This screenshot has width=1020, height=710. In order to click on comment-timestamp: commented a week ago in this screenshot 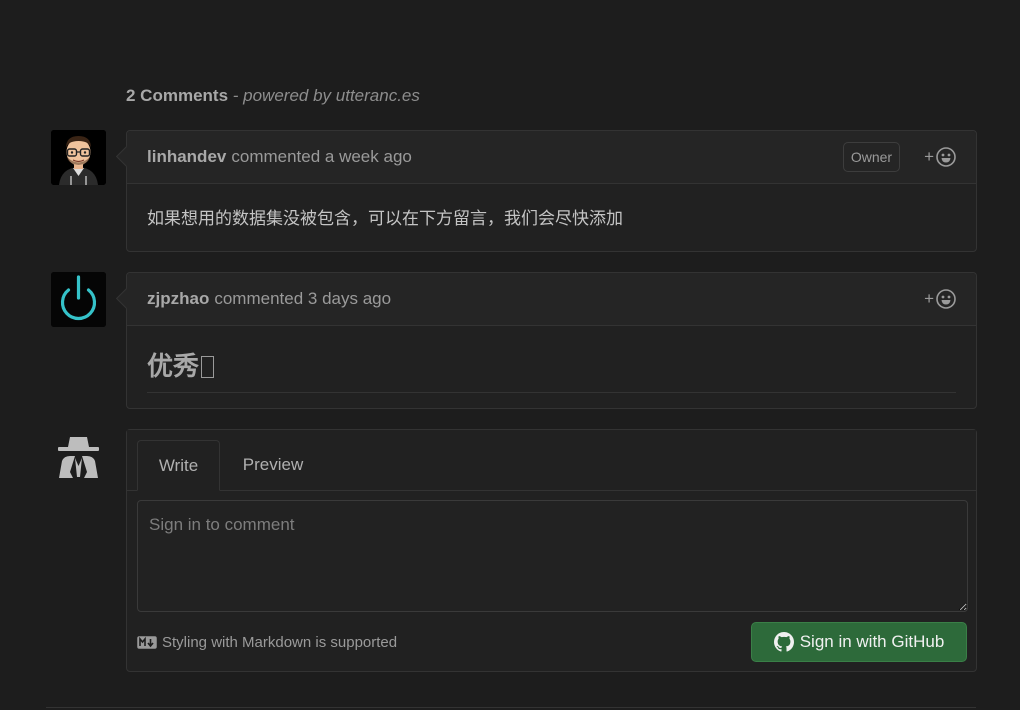, I will do `click(321, 157)`.